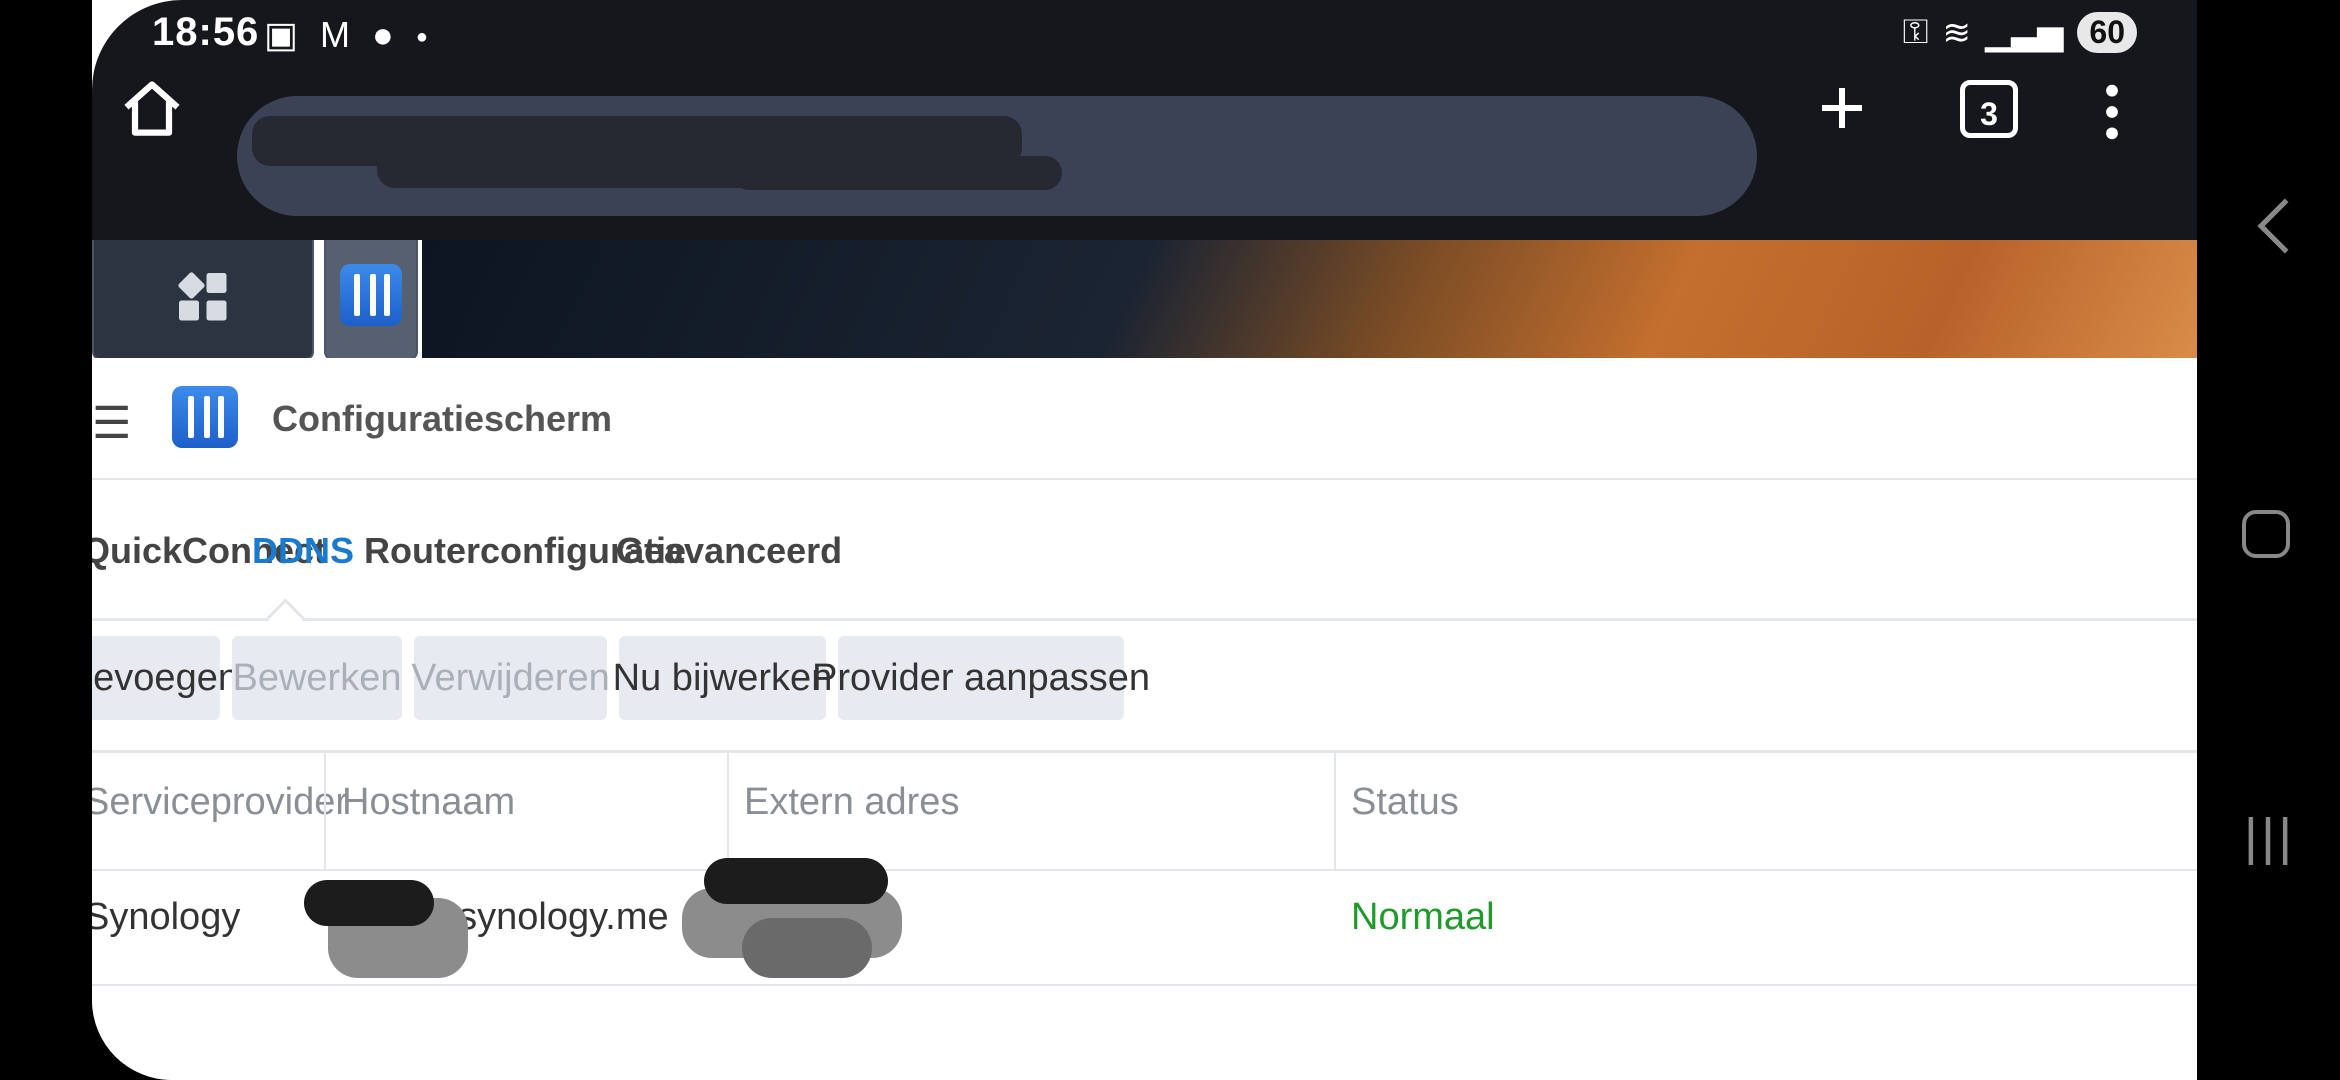  Describe the element at coordinates (335, 34) in the screenshot. I see `gmail-icon: M` at that location.